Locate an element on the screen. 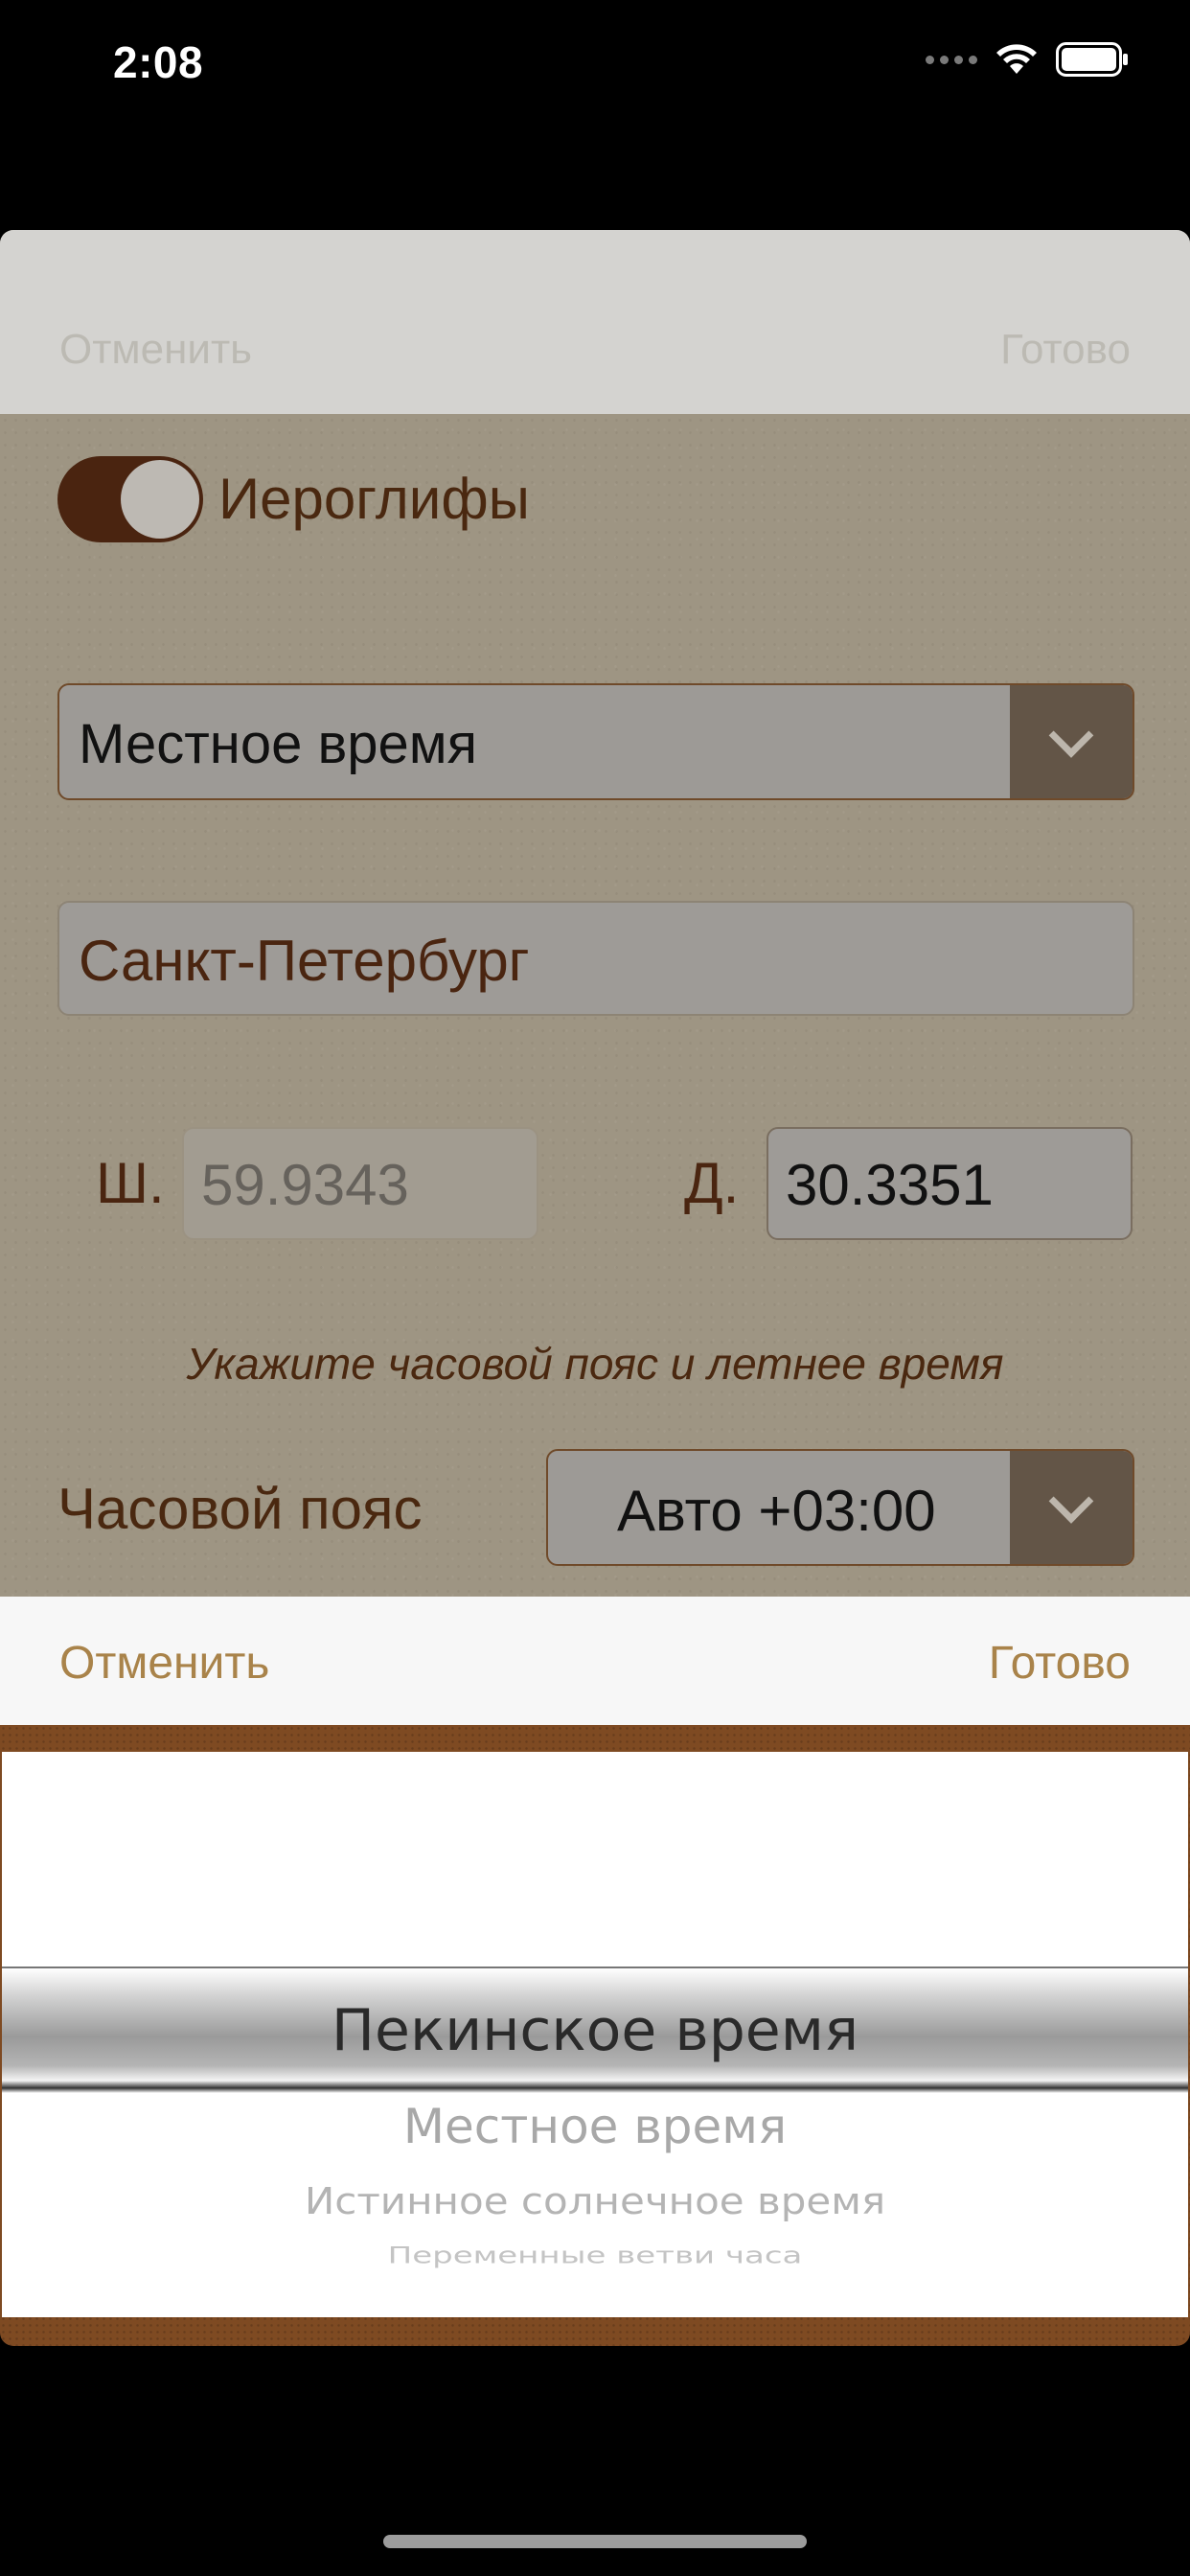 This screenshot has height=2576, width=1190. timezone-hint: Укажите часовой пояс и летнее время is located at coordinates (595, 1364).